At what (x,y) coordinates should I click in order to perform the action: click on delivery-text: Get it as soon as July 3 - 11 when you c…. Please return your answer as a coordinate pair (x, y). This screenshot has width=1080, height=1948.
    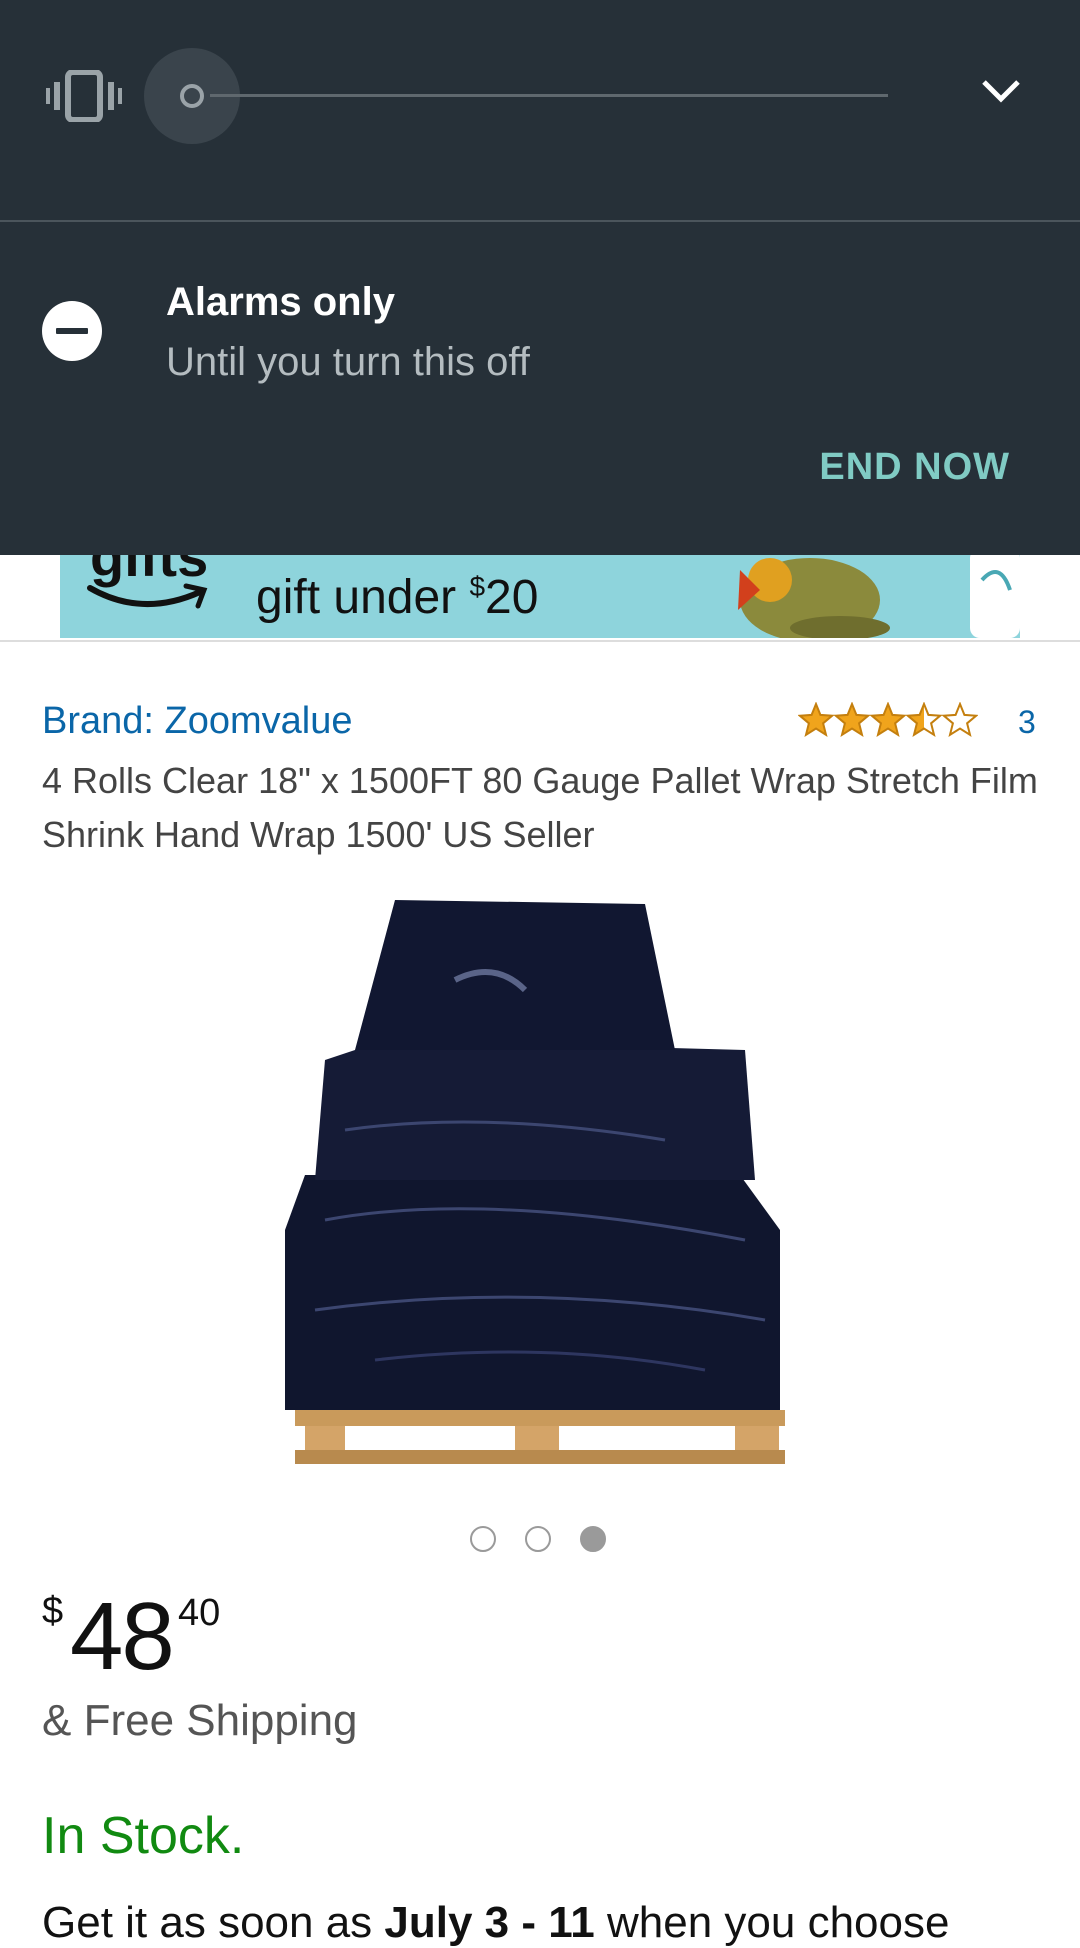
    Looking at the image, I should click on (495, 1923).